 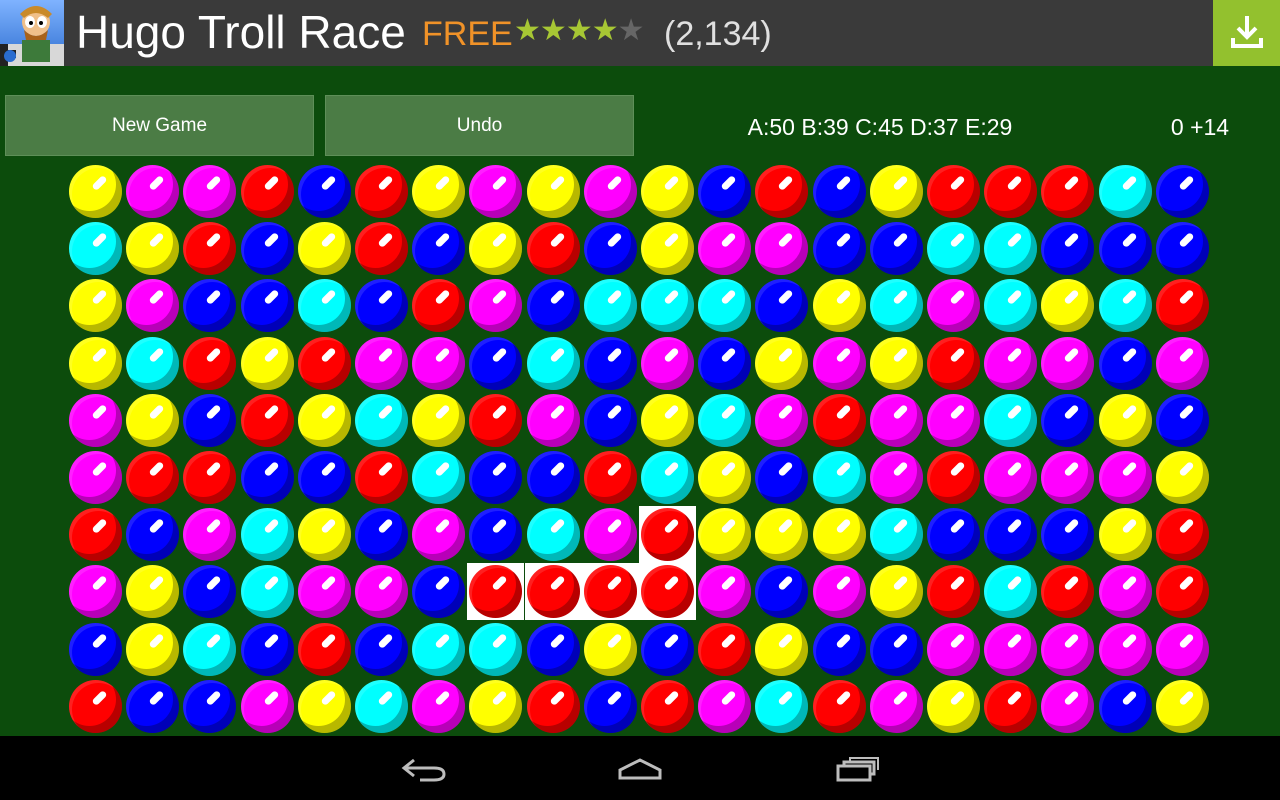 I want to click on home-icon, so click(x=640, y=769).